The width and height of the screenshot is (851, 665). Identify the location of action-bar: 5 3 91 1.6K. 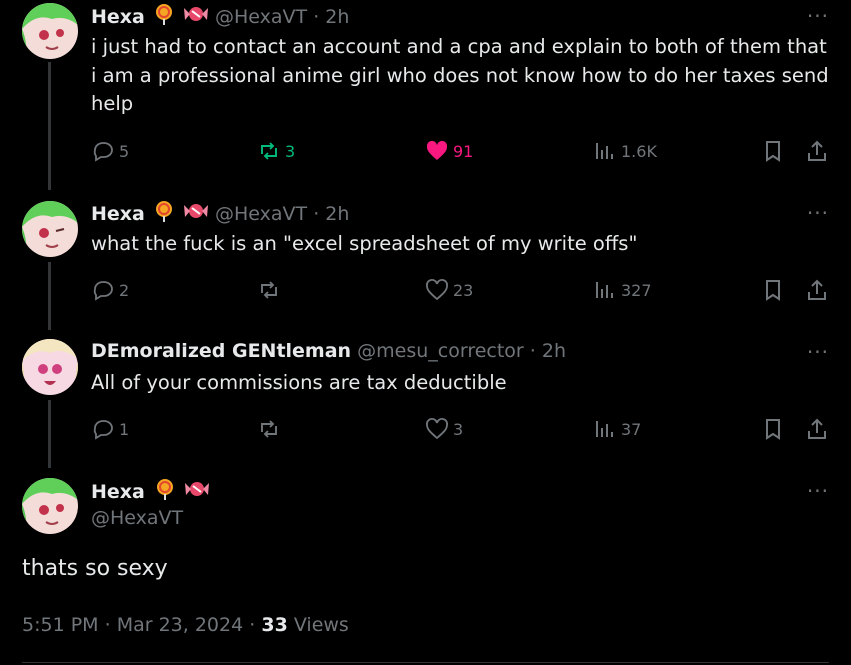
(463, 152).